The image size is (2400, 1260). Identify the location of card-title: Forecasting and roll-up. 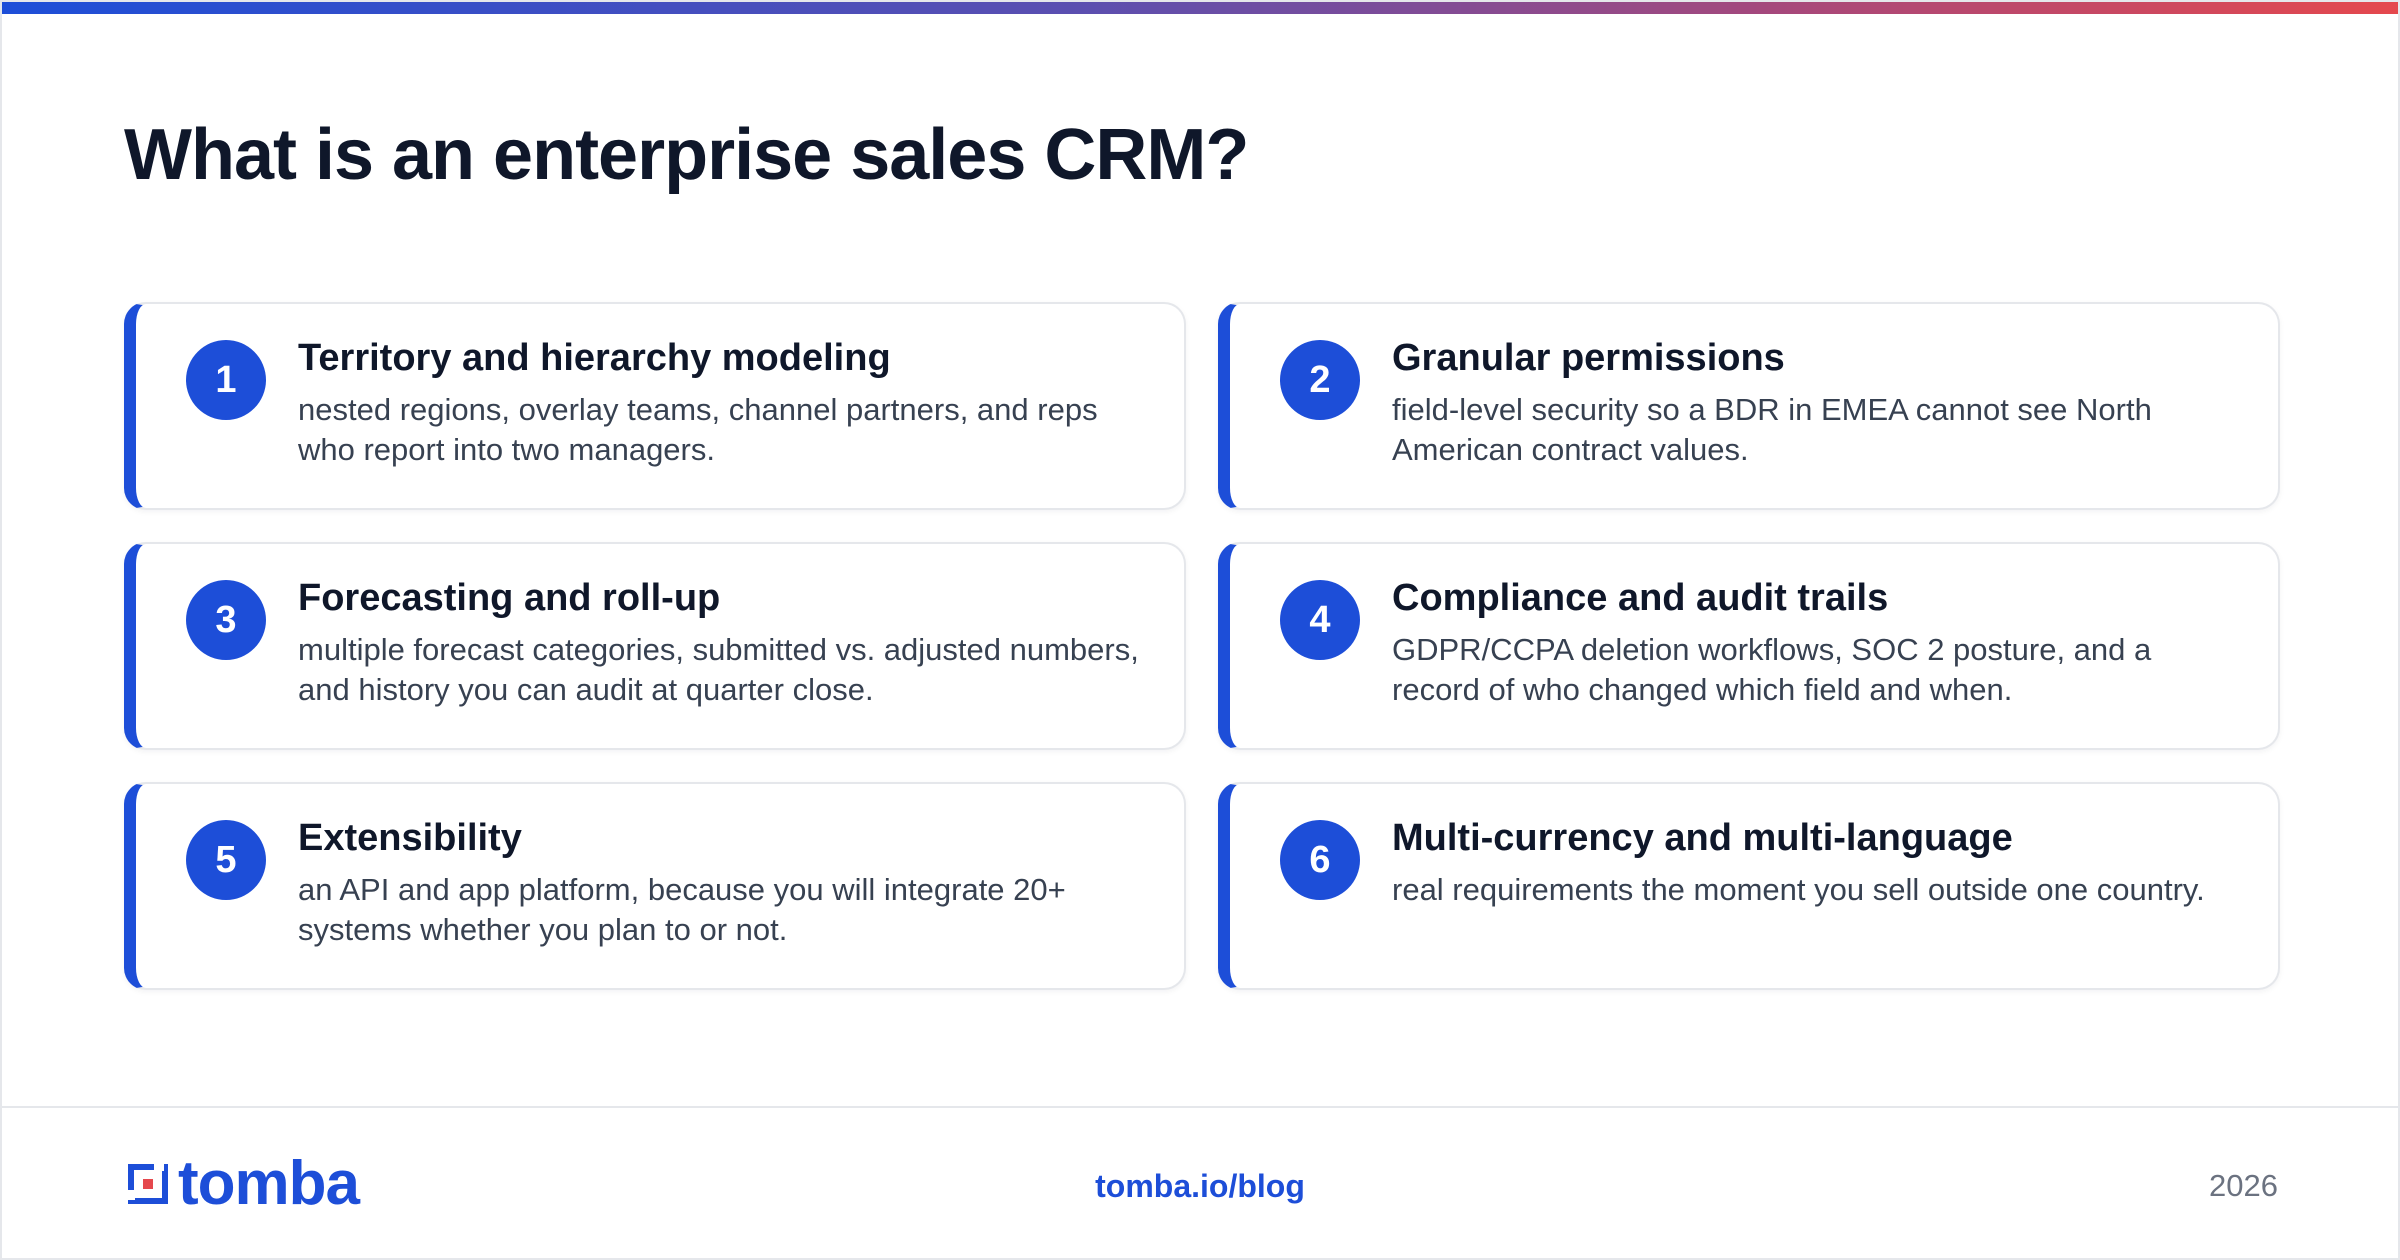
(509, 598).